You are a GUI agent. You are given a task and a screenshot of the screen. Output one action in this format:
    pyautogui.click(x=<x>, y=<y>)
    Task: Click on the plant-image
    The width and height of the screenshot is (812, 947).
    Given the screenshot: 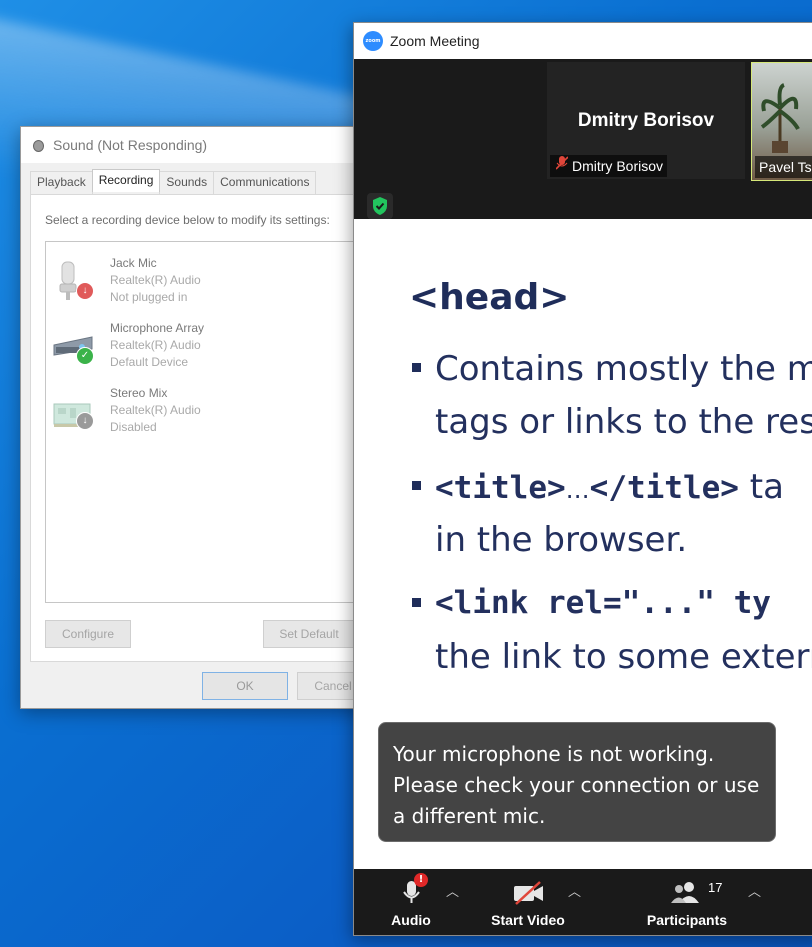 What is the action you would take?
    pyautogui.click(x=780, y=118)
    